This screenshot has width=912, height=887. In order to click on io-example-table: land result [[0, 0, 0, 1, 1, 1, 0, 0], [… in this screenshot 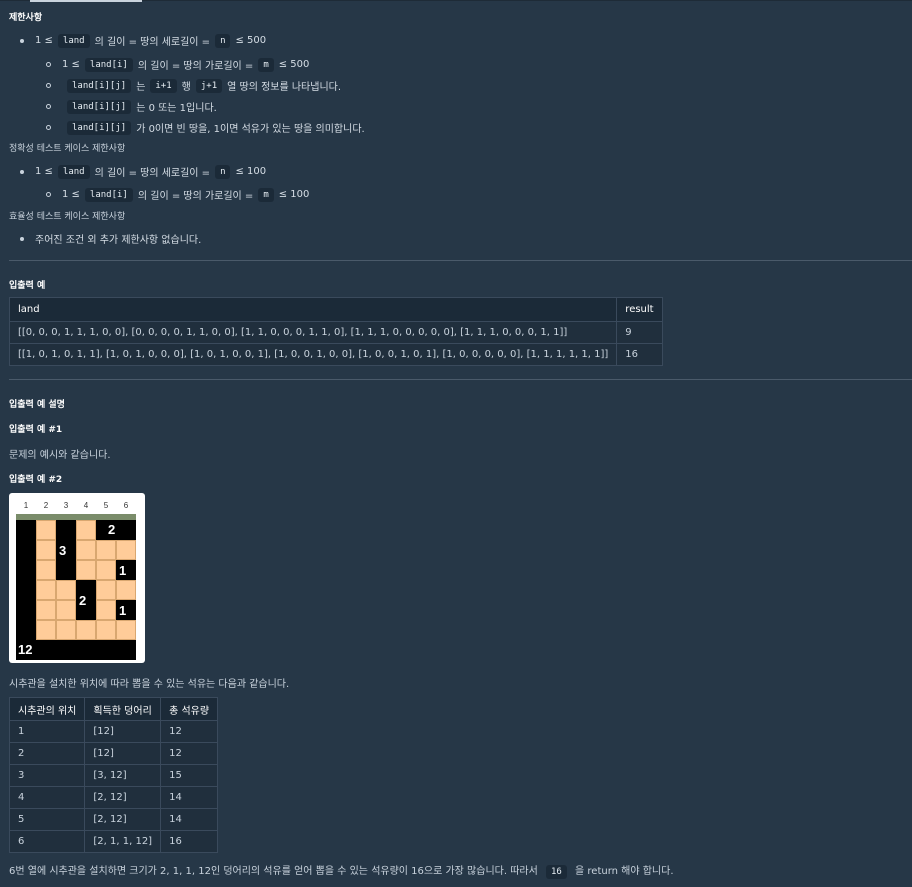, I will do `click(335, 331)`.